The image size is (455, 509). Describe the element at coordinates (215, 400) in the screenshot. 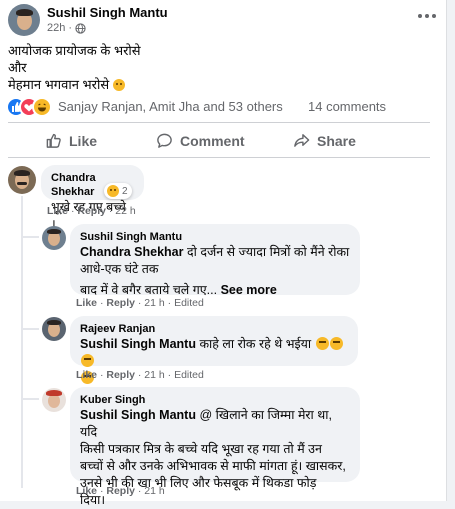

I see `reply-author: Kuber Singh` at that location.